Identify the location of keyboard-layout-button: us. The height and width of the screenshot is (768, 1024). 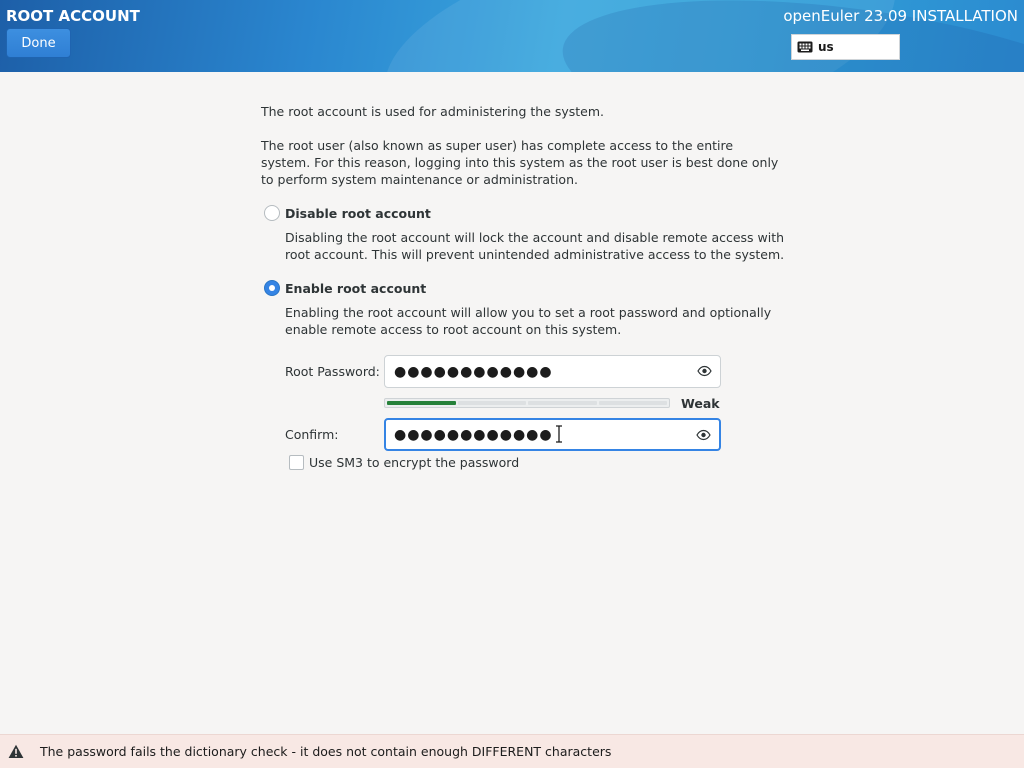
(845, 47).